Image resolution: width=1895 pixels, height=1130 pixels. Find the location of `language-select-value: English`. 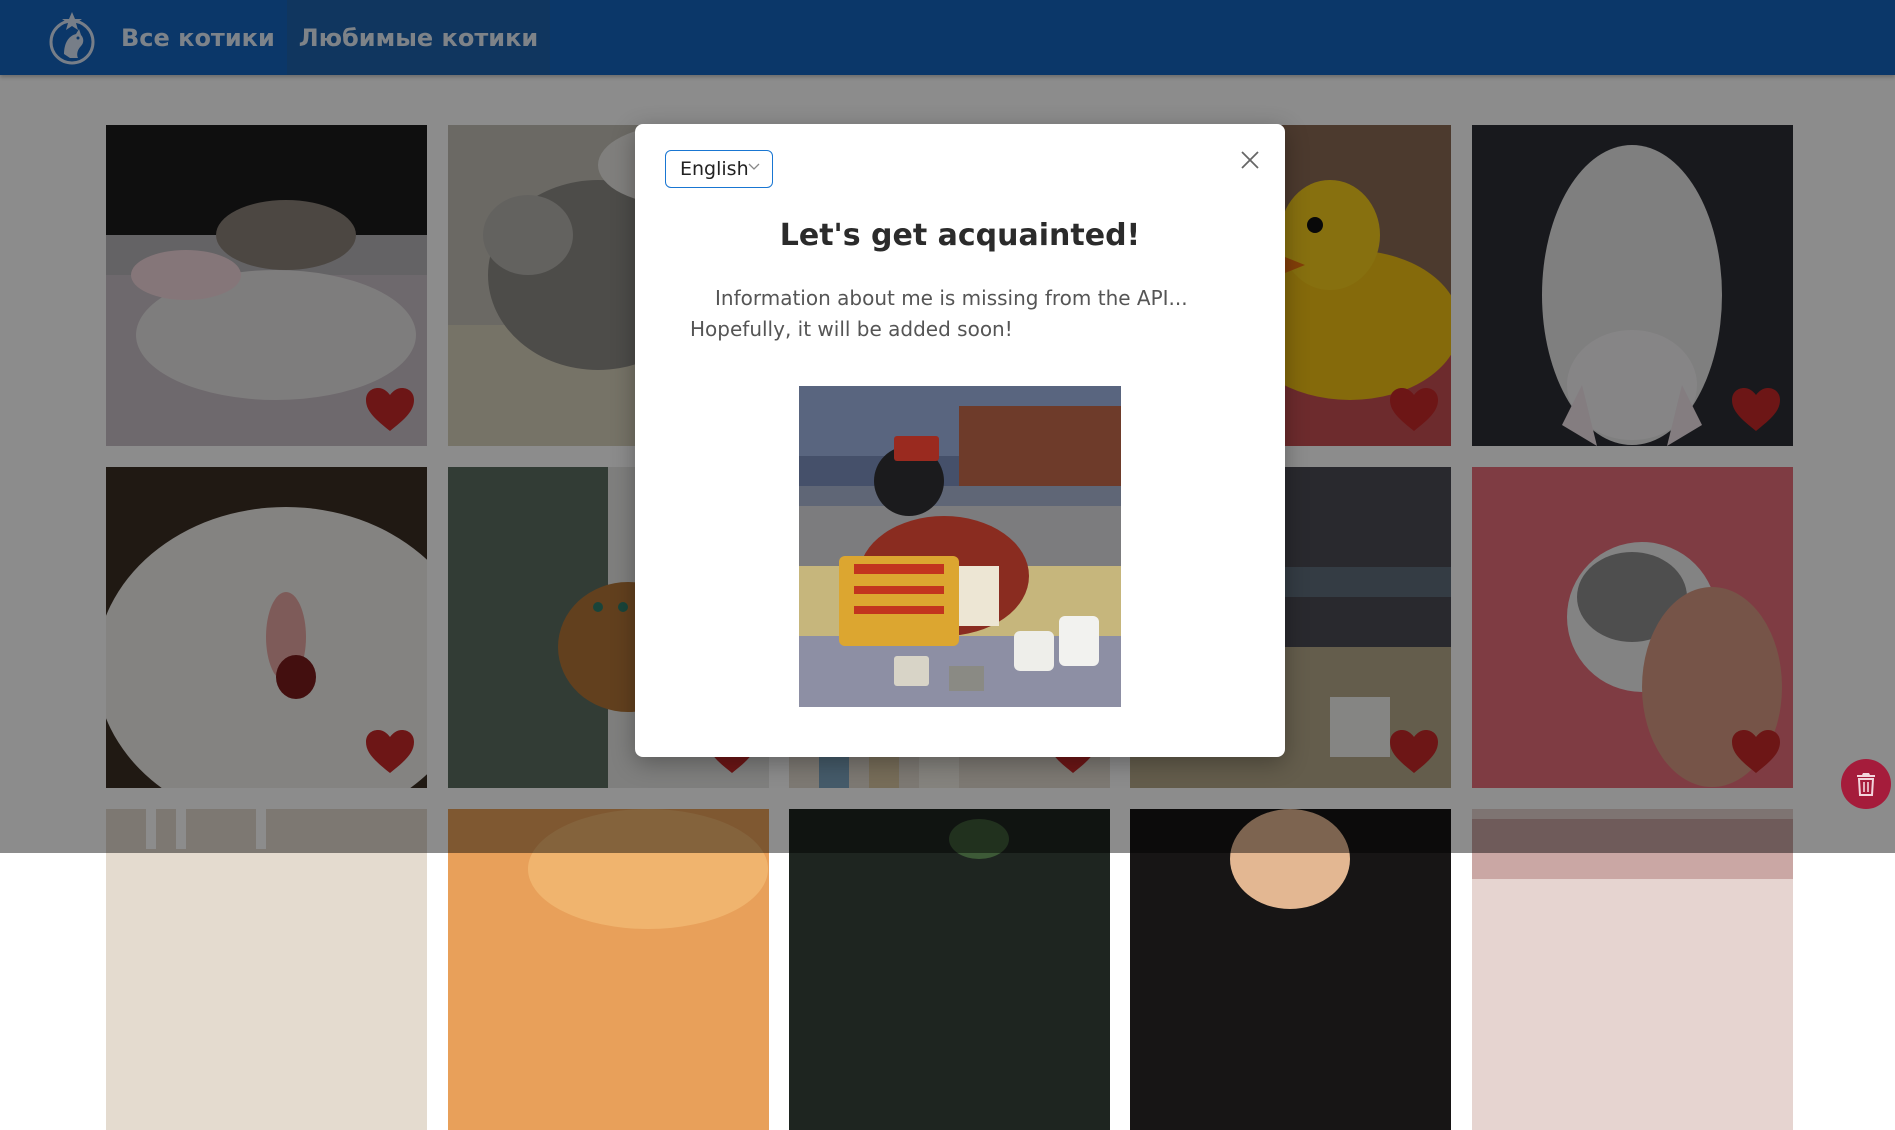

language-select-value: English is located at coordinates (714, 169).